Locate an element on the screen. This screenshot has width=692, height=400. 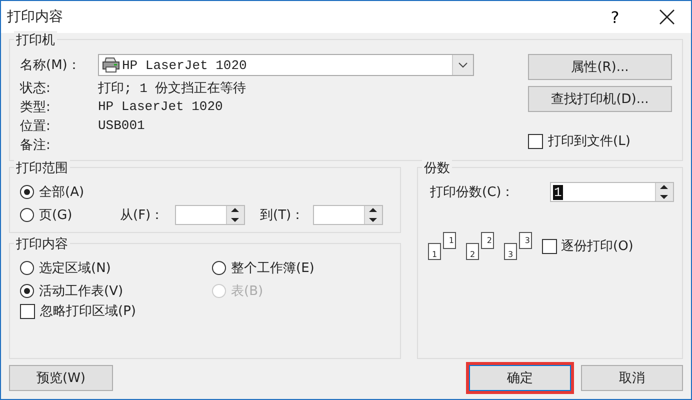
radio-label: 页(G) is located at coordinates (56, 215).